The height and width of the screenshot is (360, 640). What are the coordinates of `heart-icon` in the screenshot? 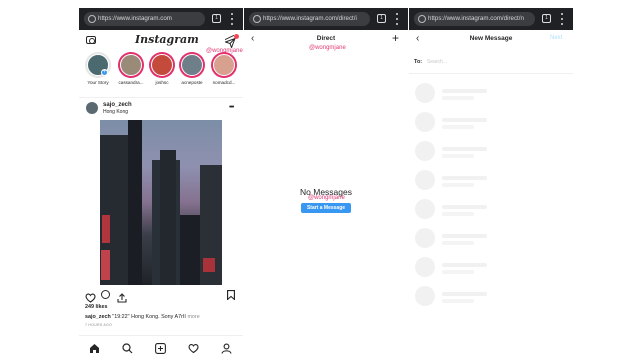 It's located at (90, 296).